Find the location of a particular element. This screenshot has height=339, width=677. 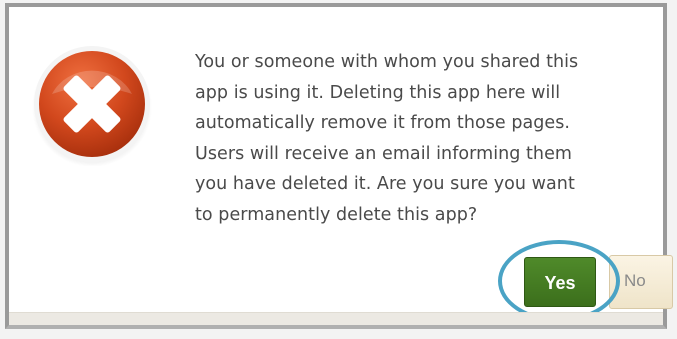

message-line: You or someone with whom you shared this is located at coordinates (387, 62).